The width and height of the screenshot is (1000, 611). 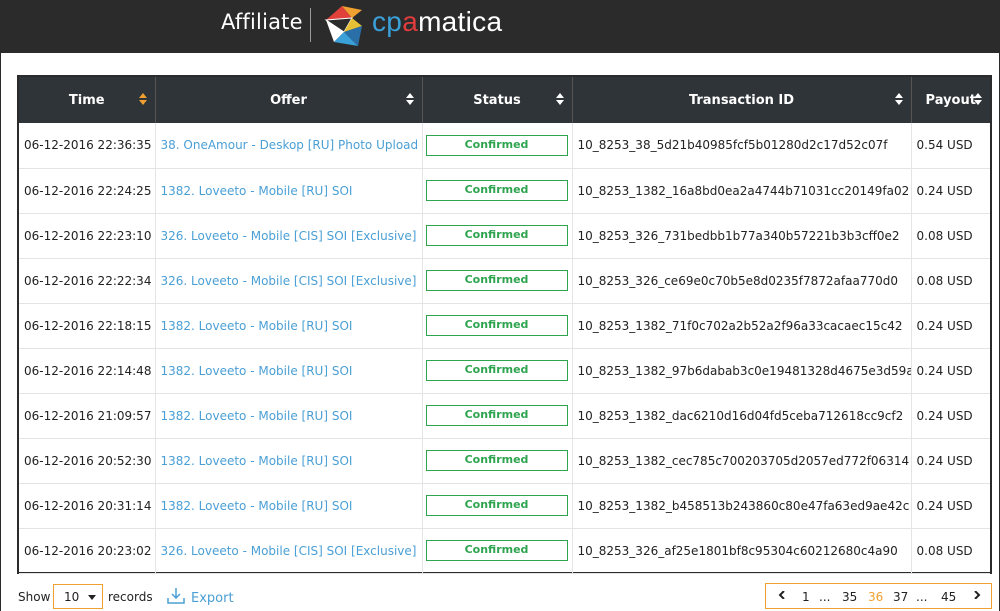 What do you see at coordinates (343, 26) in the screenshot?
I see `cpamatica-logo-icon` at bounding box center [343, 26].